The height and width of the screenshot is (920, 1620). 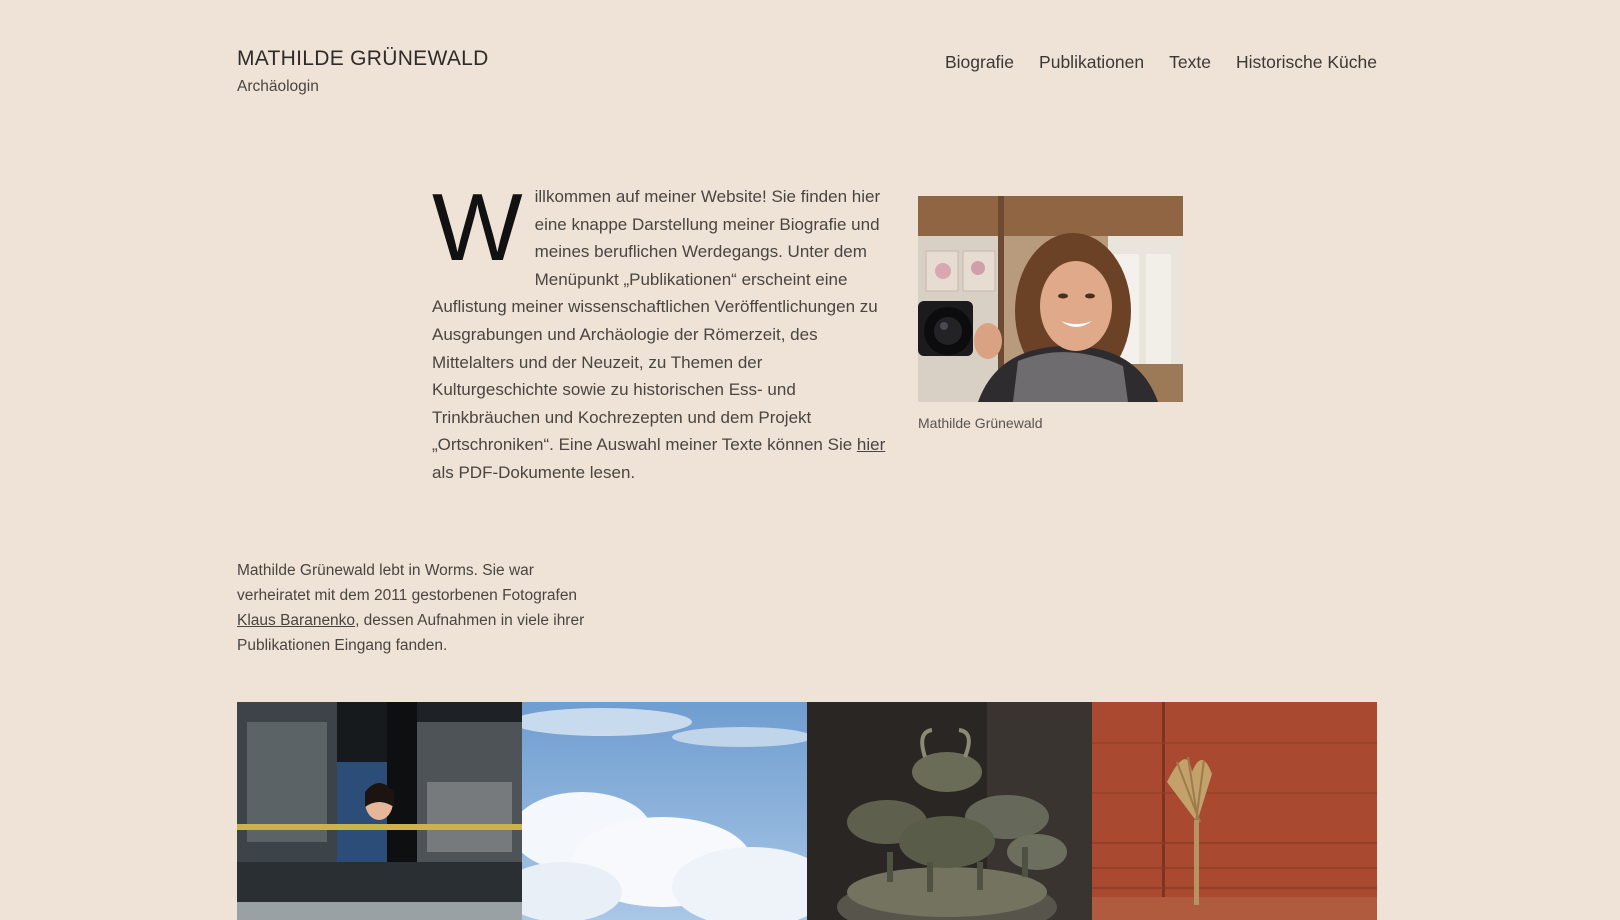 I want to click on photographer-link: Klaus Baranenko, so click(x=296, y=620).